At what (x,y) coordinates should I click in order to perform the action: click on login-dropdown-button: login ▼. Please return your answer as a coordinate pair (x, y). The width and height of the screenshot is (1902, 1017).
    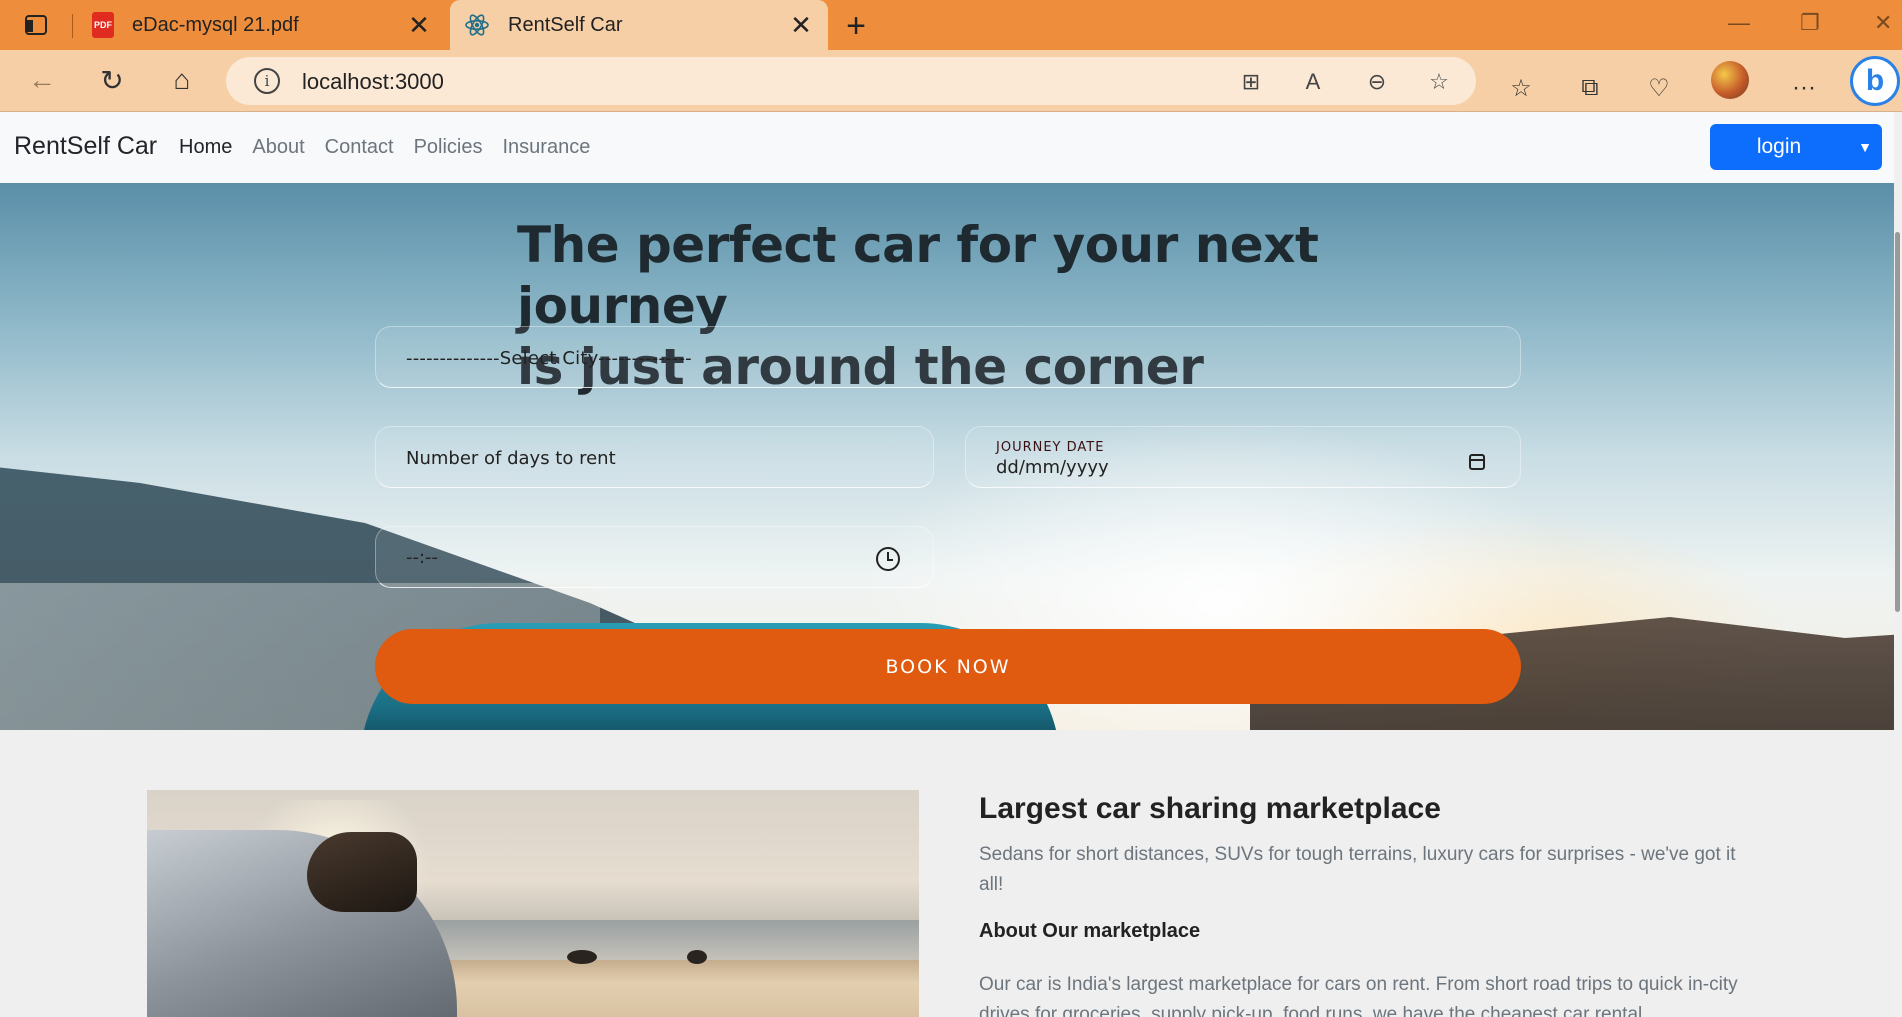
    Looking at the image, I should click on (1796, 147).